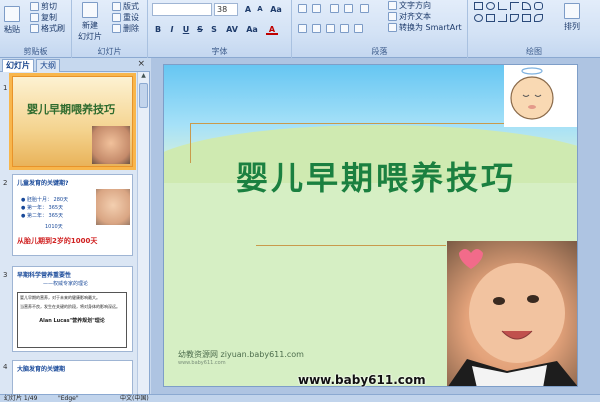 This screenshot has height=402, width=600. I want to click on cut-button: 剪切, so click(43, 6).